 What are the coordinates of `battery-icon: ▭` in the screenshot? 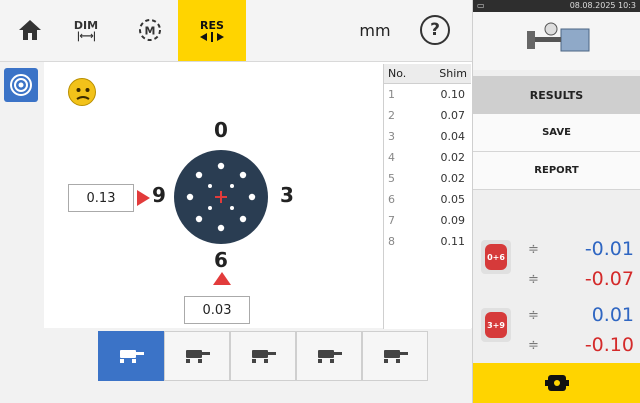 It's located at (481, 5).